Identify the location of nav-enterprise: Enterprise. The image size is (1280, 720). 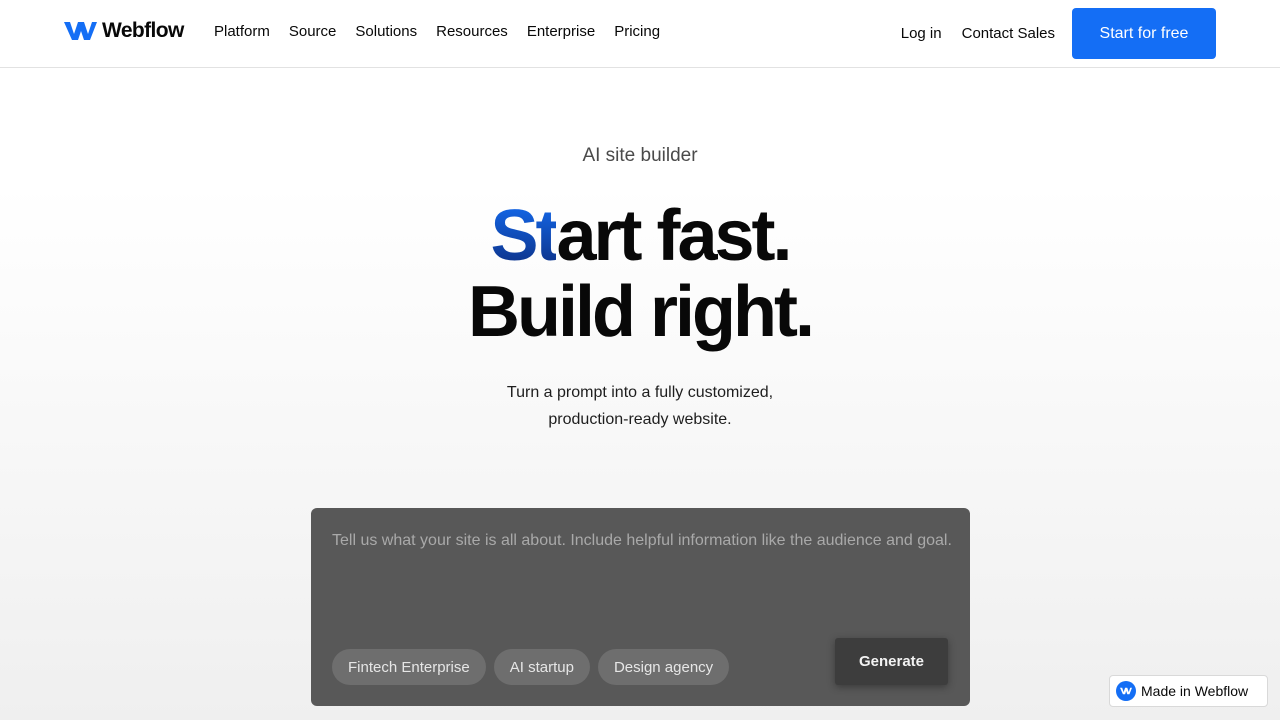
(561, 32).